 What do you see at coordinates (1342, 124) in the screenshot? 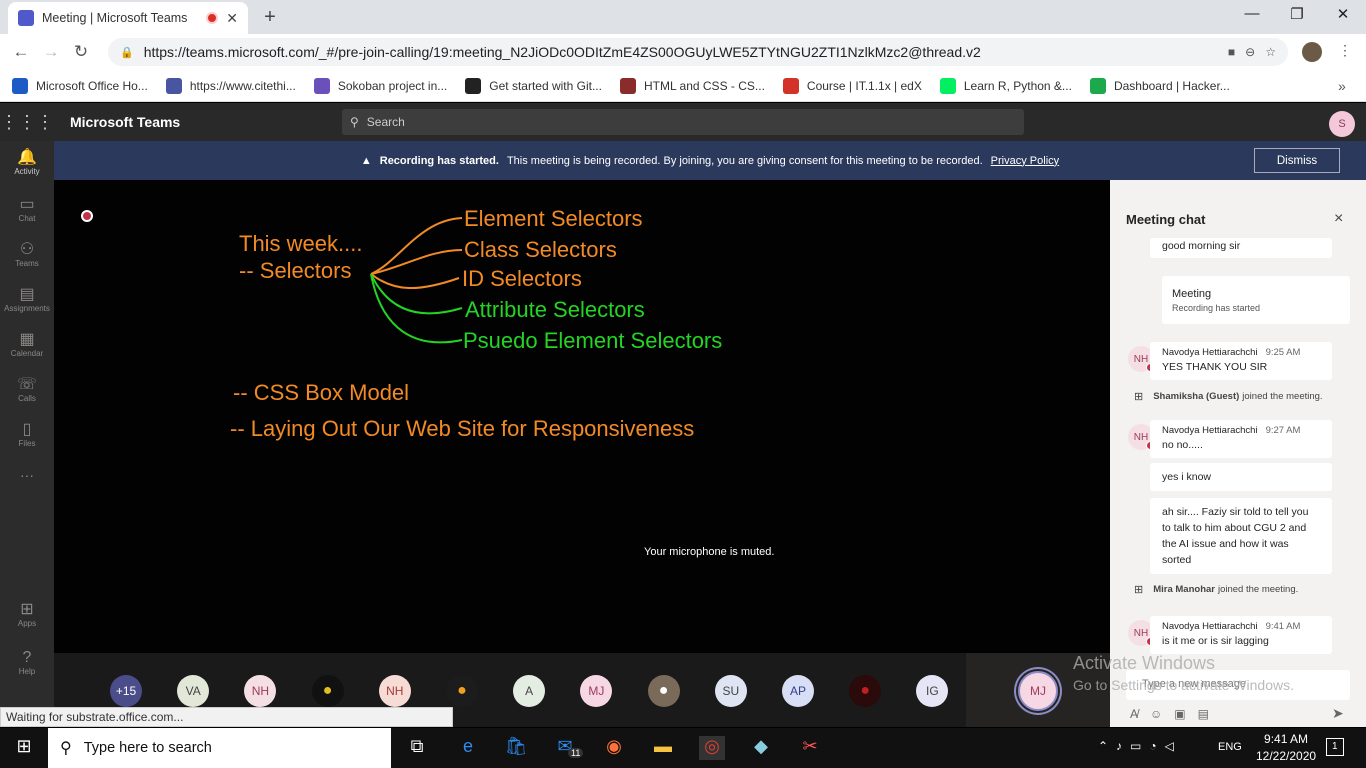
I see `user-avatar: S` at bounding box center [1342, 124].